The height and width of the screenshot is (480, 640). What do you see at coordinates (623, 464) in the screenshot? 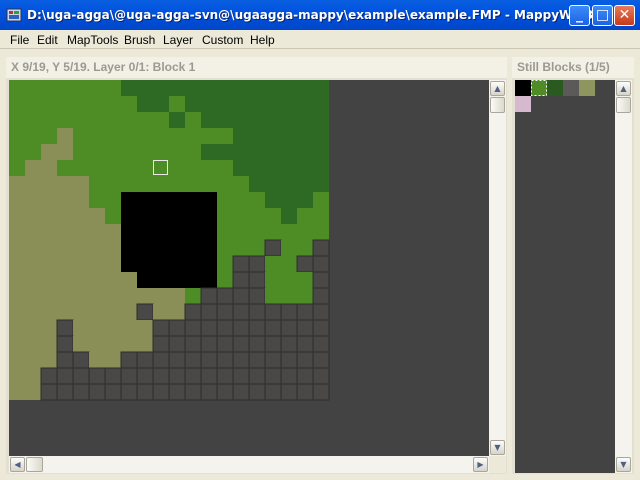
I see `scroll-down-icon: ▼` at bounding box center [623, 464].